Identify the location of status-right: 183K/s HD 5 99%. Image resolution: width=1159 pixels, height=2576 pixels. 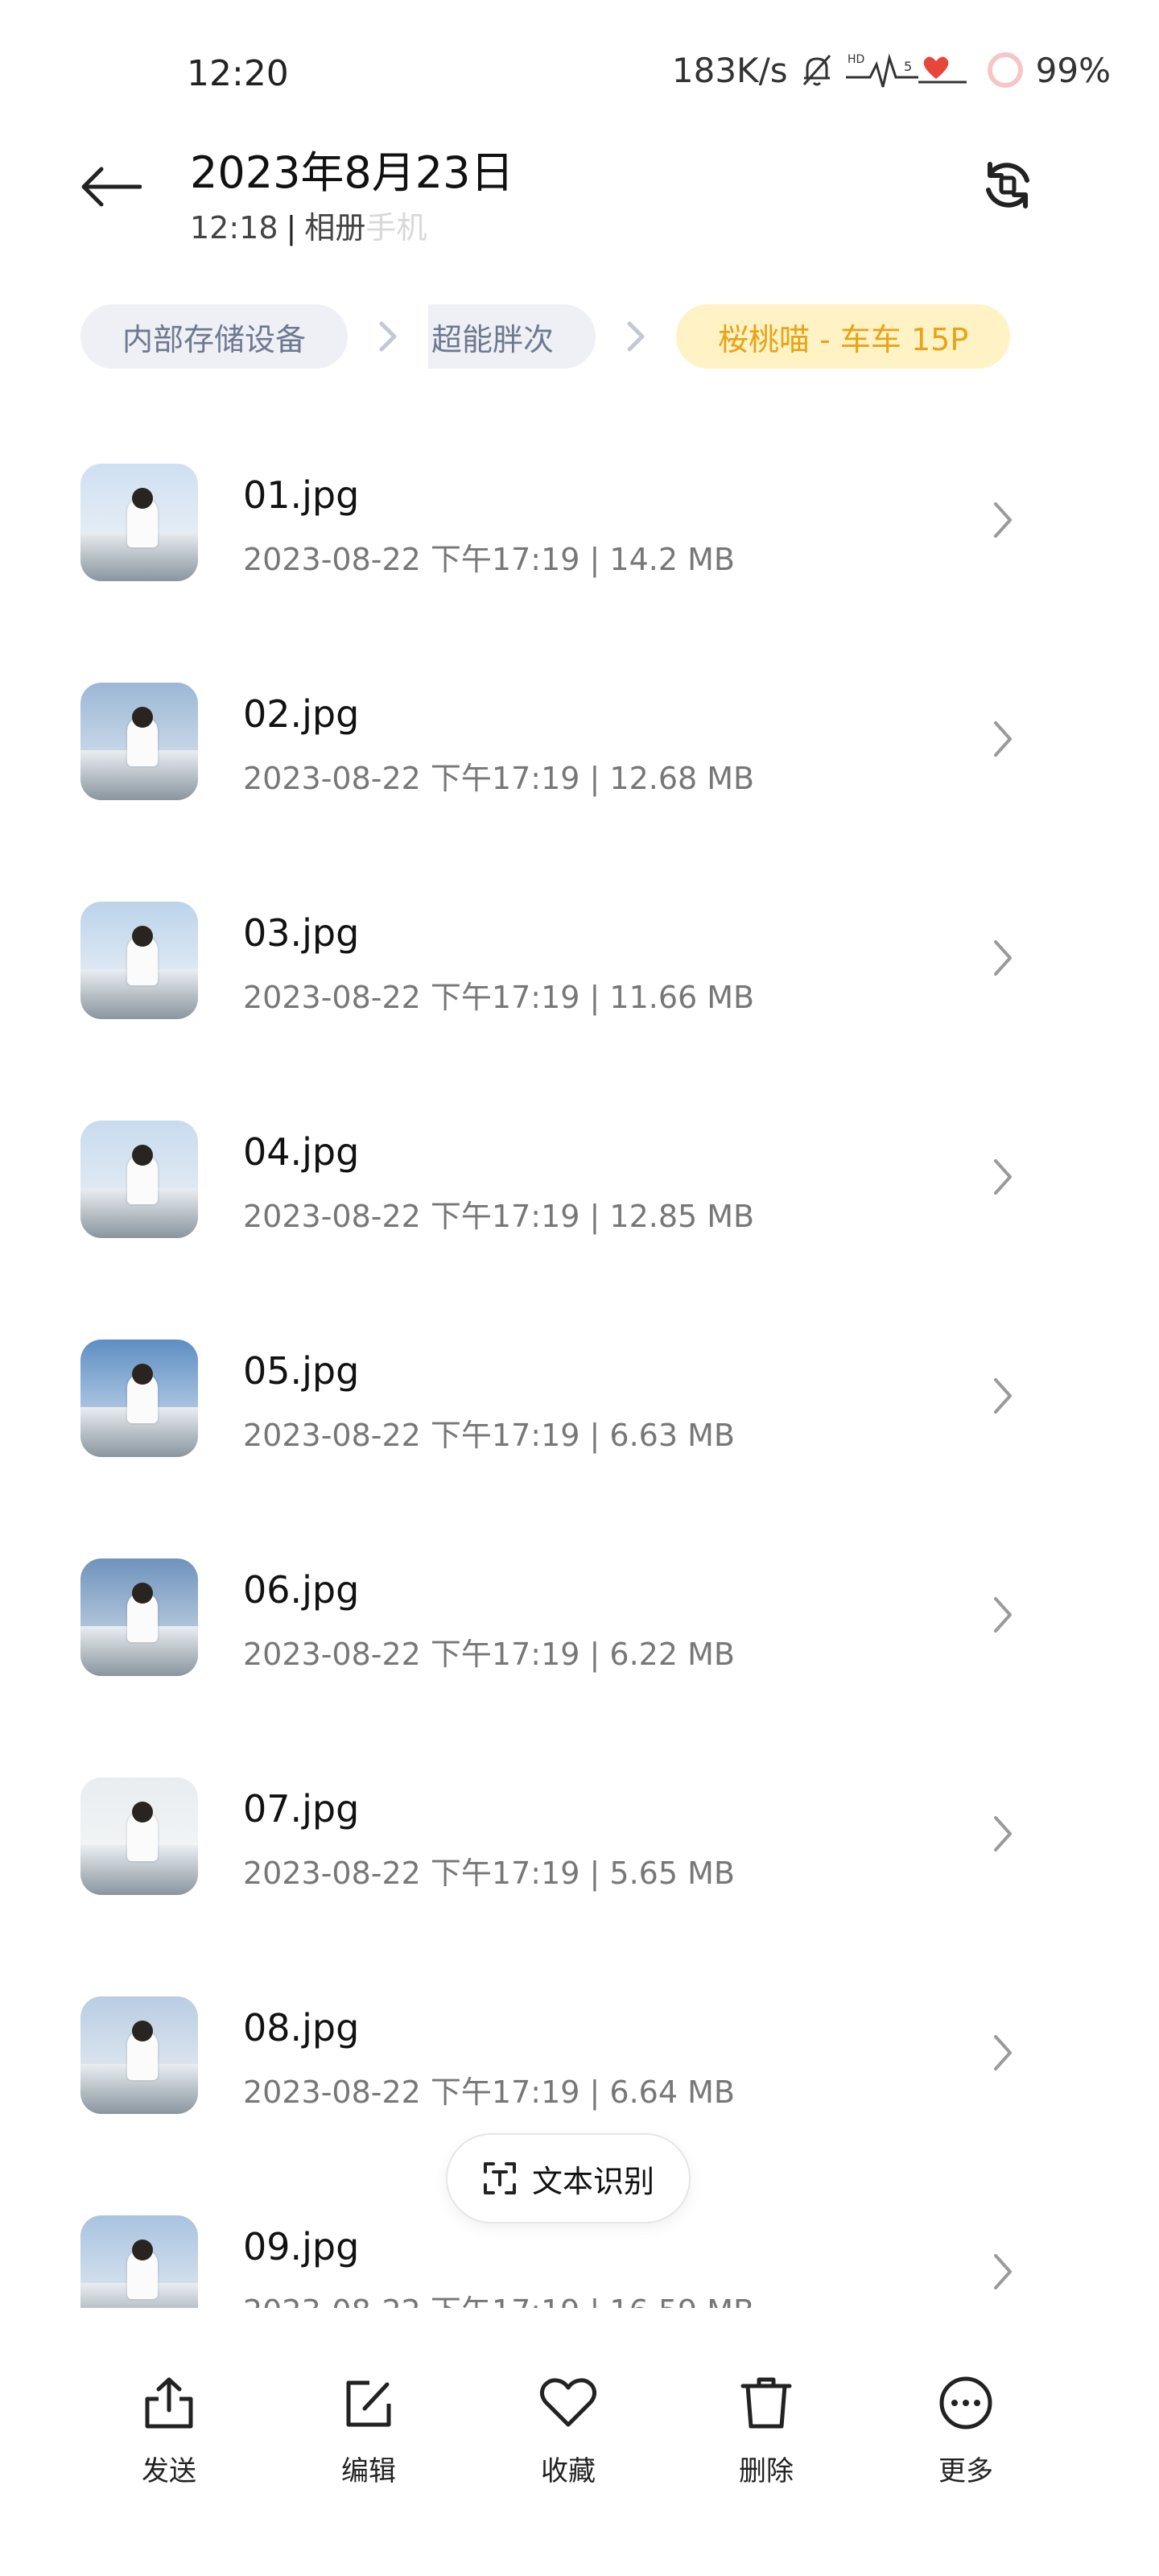
(891, 70).